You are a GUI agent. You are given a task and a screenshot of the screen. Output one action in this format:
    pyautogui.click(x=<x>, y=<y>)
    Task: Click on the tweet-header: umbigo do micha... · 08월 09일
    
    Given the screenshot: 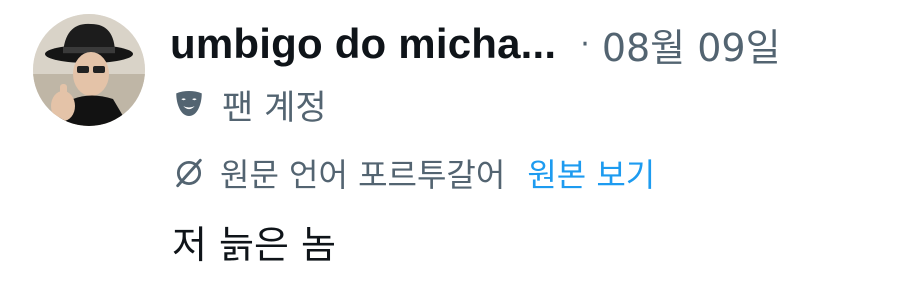 What is the action you would take?
    pyautogui.click(x=475, y=44)
    